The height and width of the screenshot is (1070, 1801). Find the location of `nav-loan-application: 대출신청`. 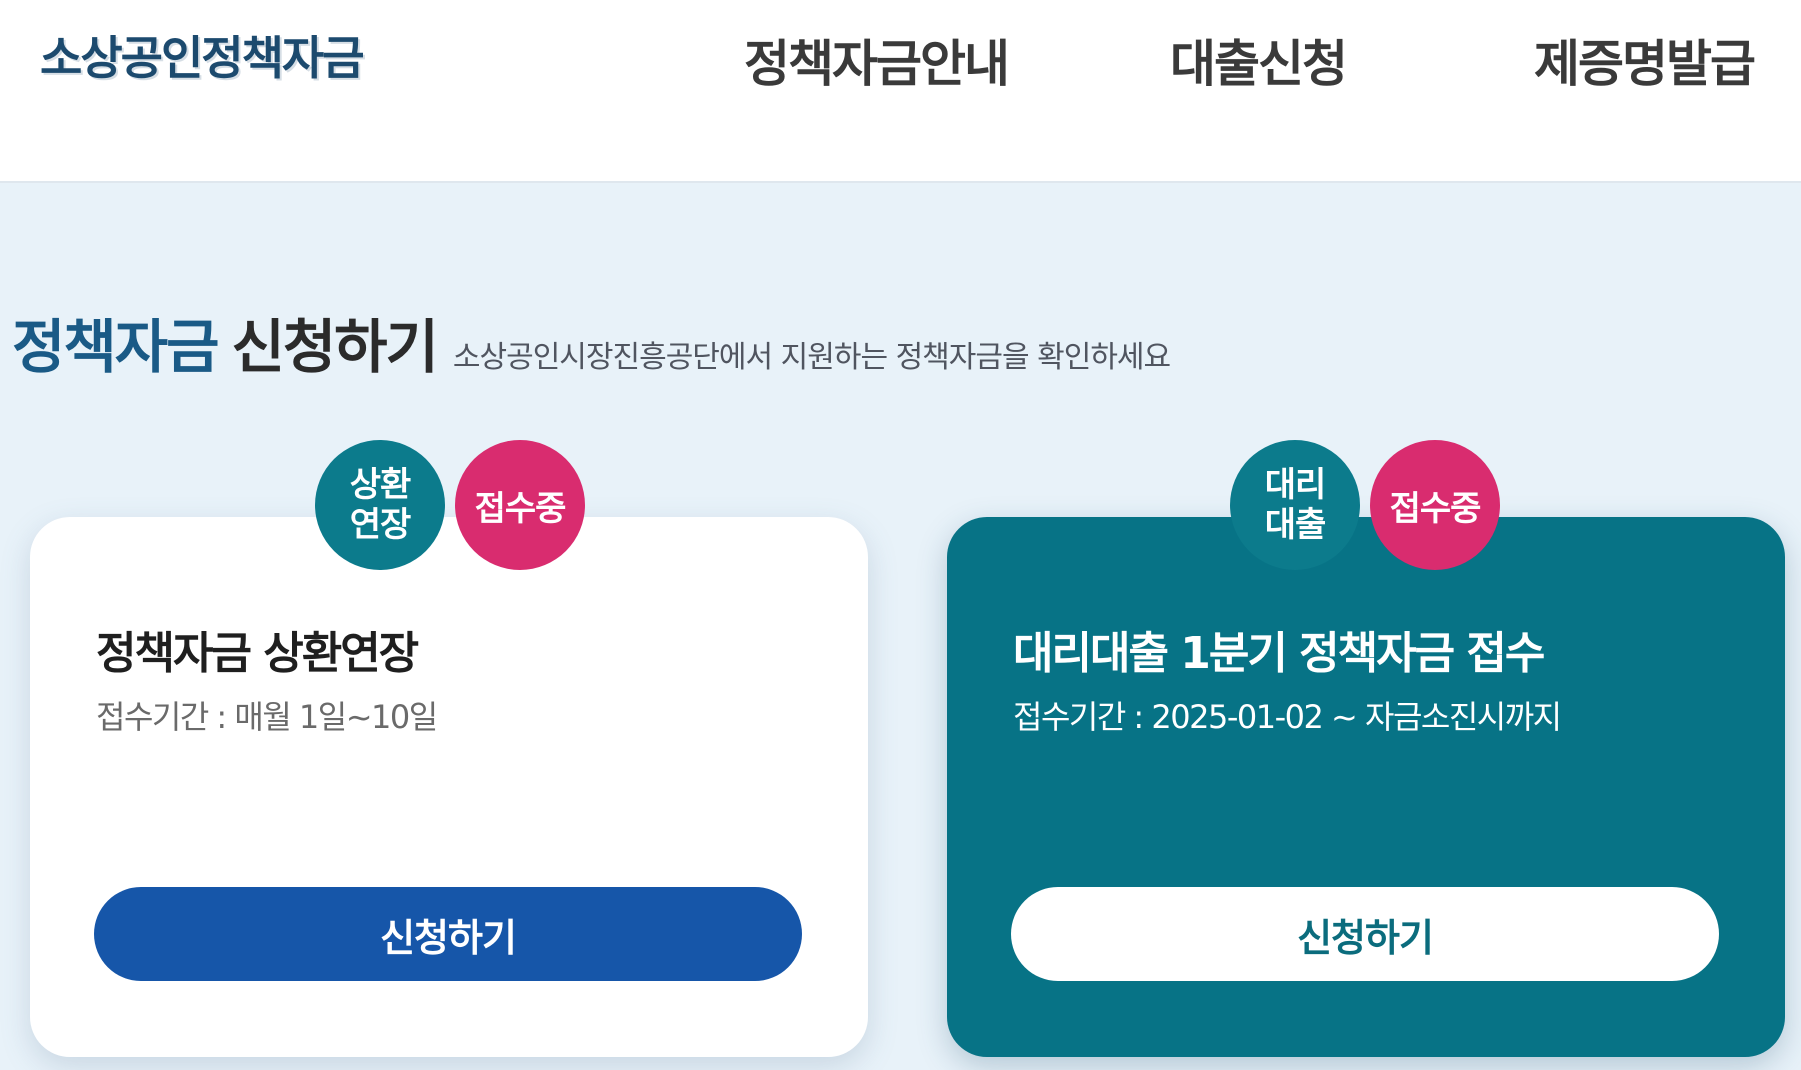

nav-loan-application: 대출신청 is located at coordinates (1259, 60).